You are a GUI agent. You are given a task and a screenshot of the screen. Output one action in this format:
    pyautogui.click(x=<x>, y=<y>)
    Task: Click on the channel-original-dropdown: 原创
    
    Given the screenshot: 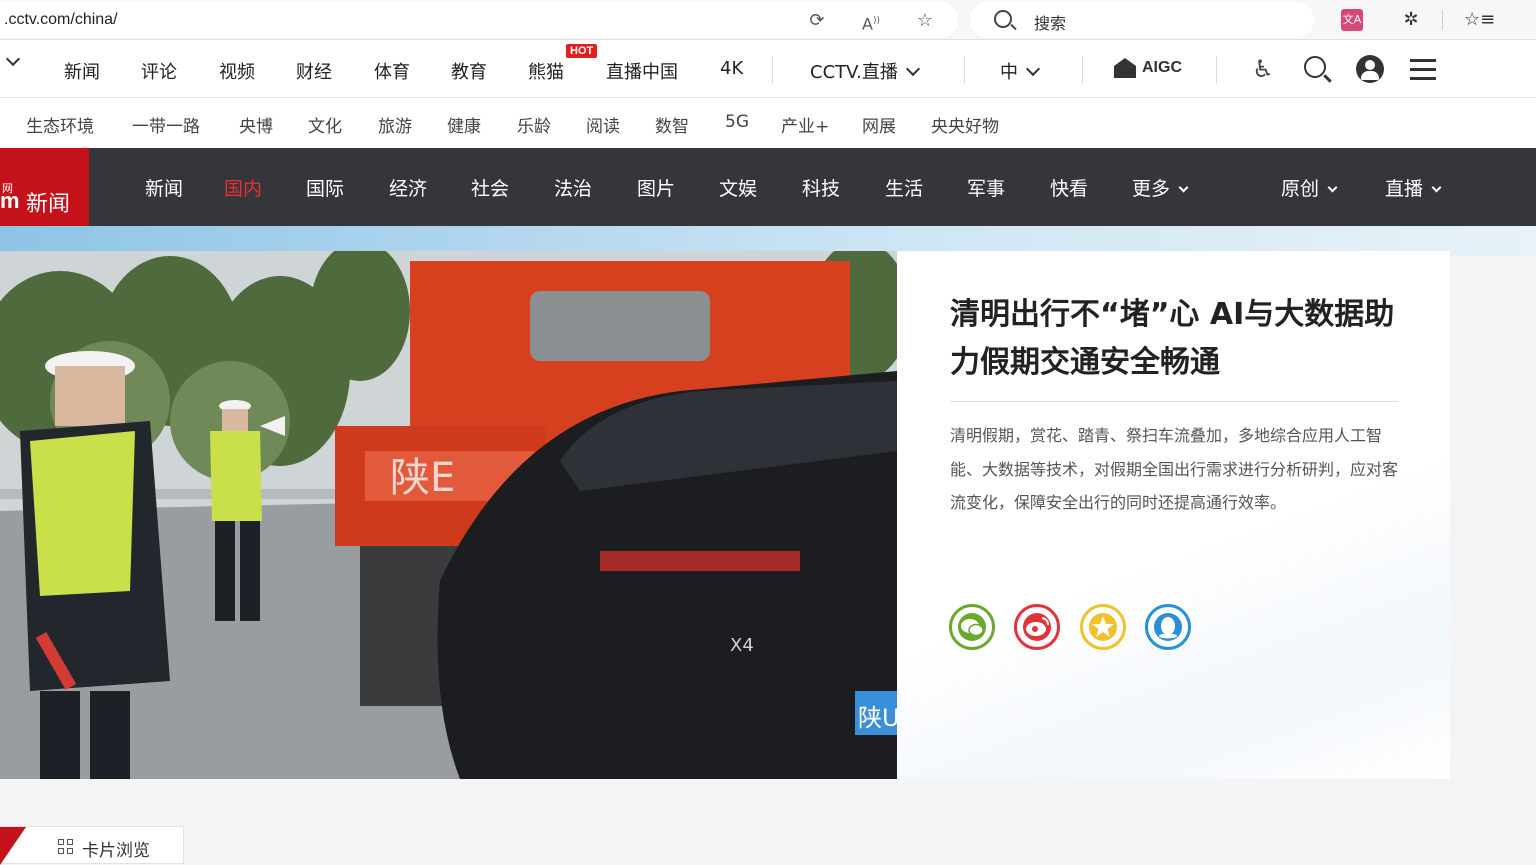 What is the action you would take?
    pyautogui.click(x=1309, y=187)
    